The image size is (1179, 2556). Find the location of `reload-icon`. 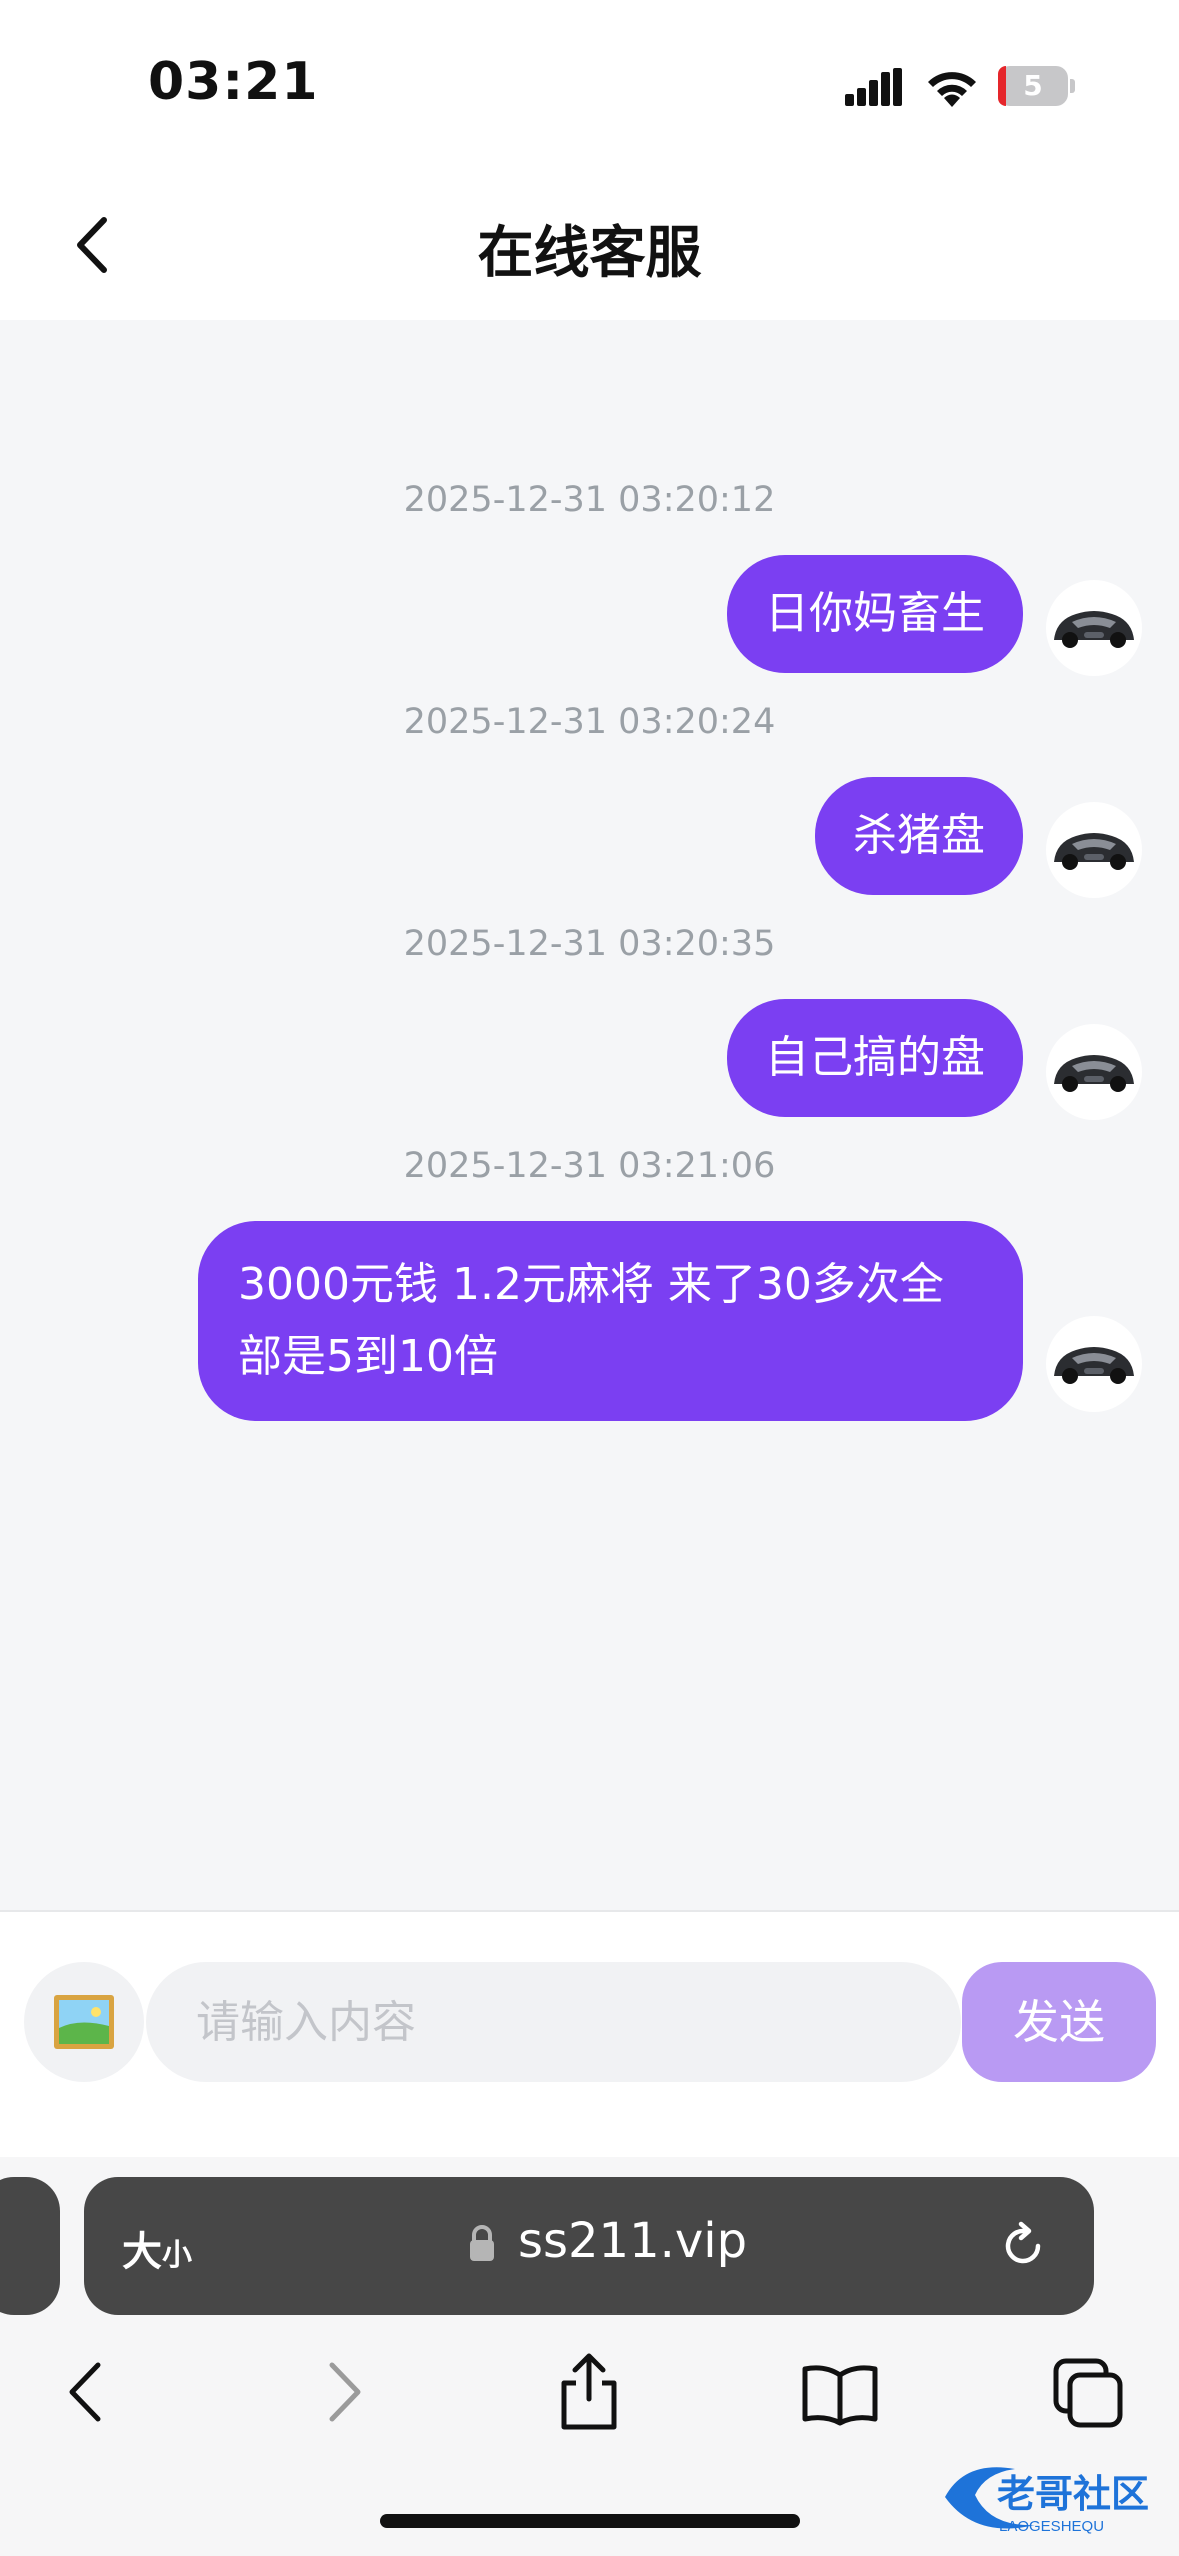

reload-icon is located at coordinates (1023, 2246).